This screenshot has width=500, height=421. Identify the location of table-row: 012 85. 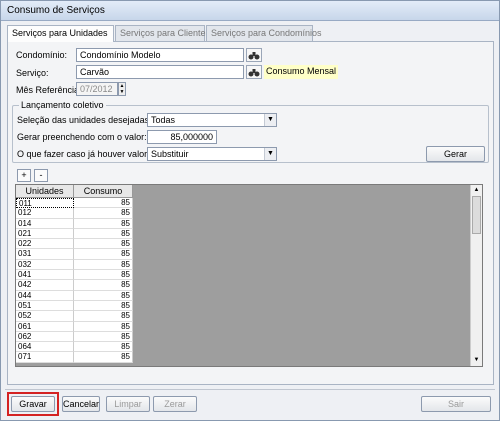
(74, 213).